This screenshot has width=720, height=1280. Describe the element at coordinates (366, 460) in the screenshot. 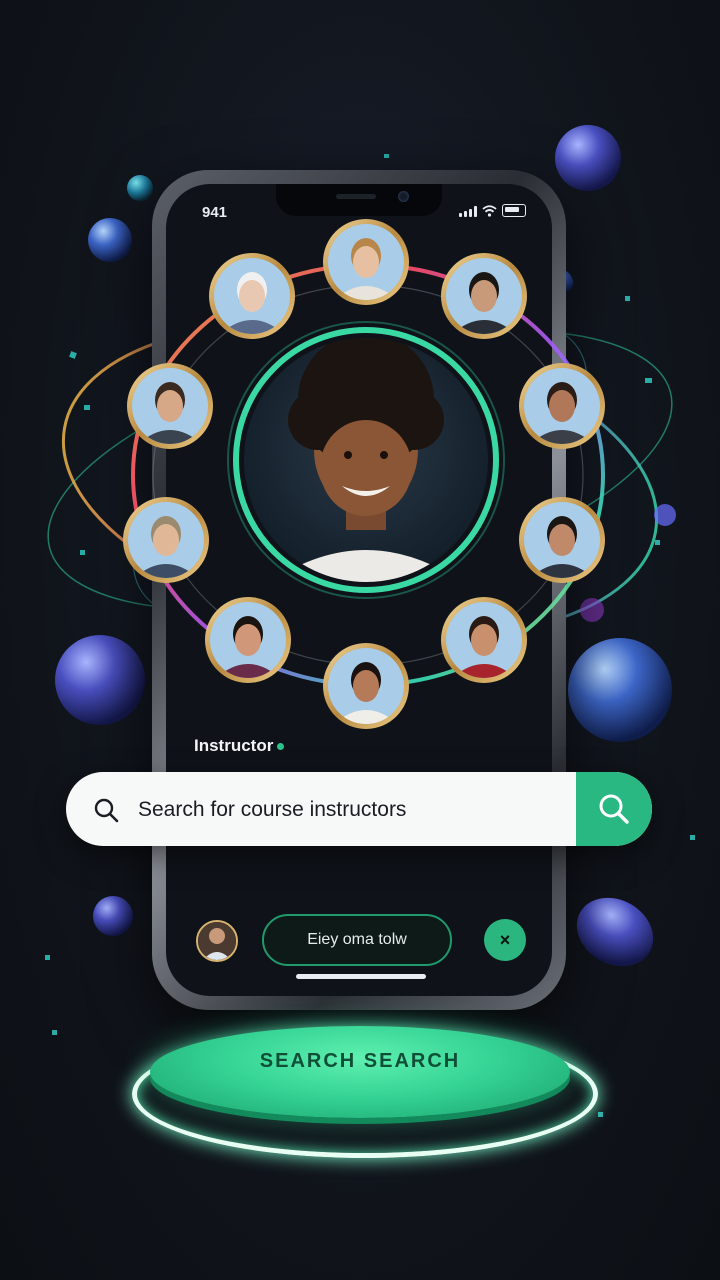

I see `featured-instructor-avatar` at that location.